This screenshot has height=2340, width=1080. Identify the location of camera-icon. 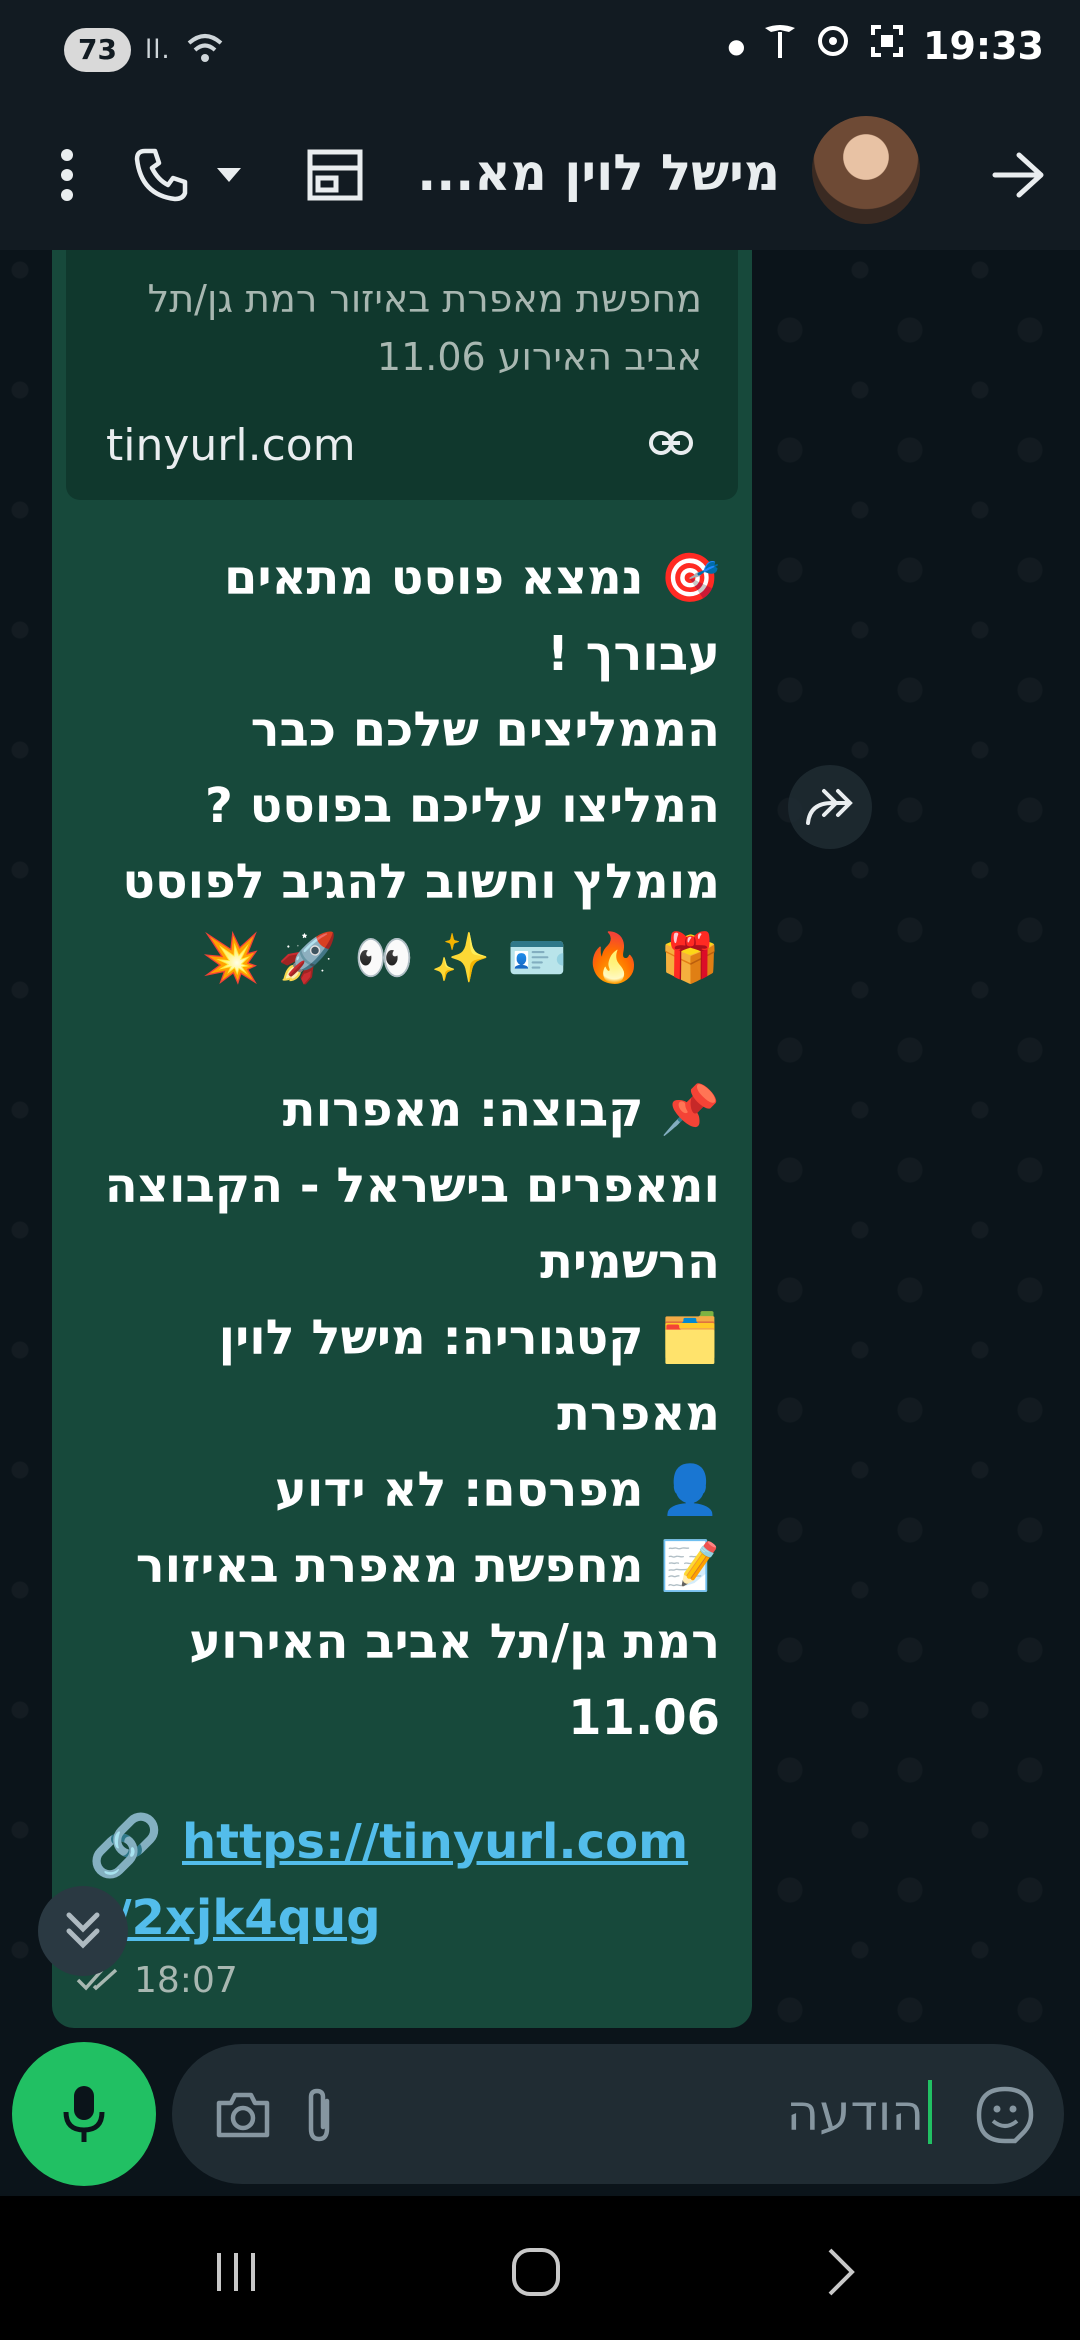
(243, 2115).